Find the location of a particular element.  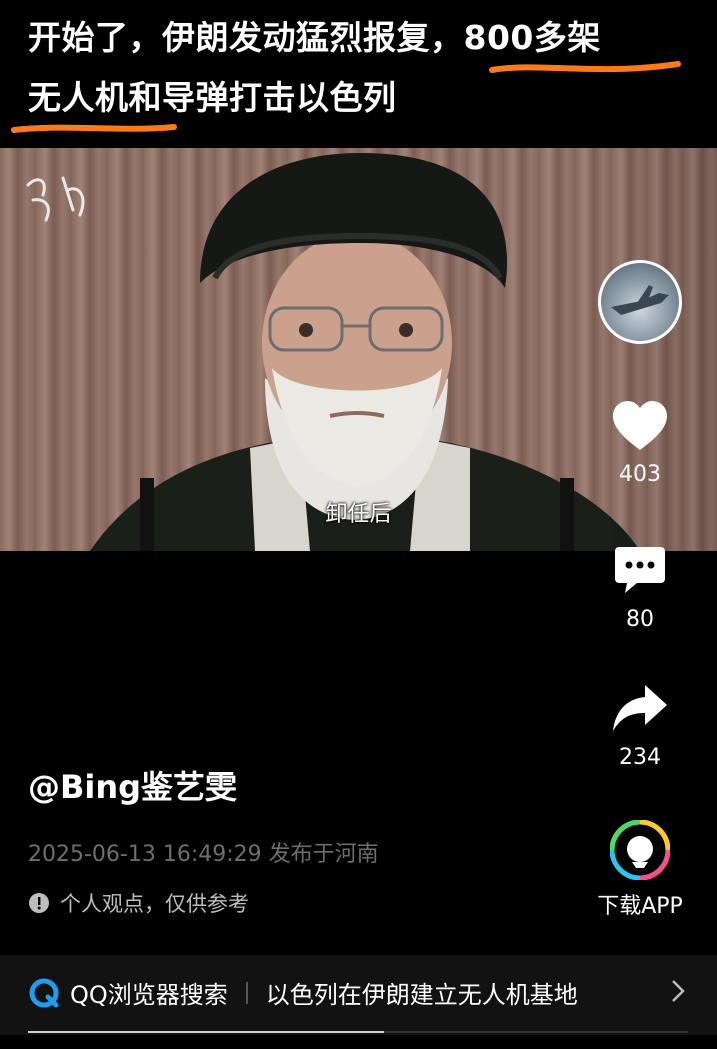

opinion-text: 个人观点，仅供参考 is located at coordinates (154, 904).